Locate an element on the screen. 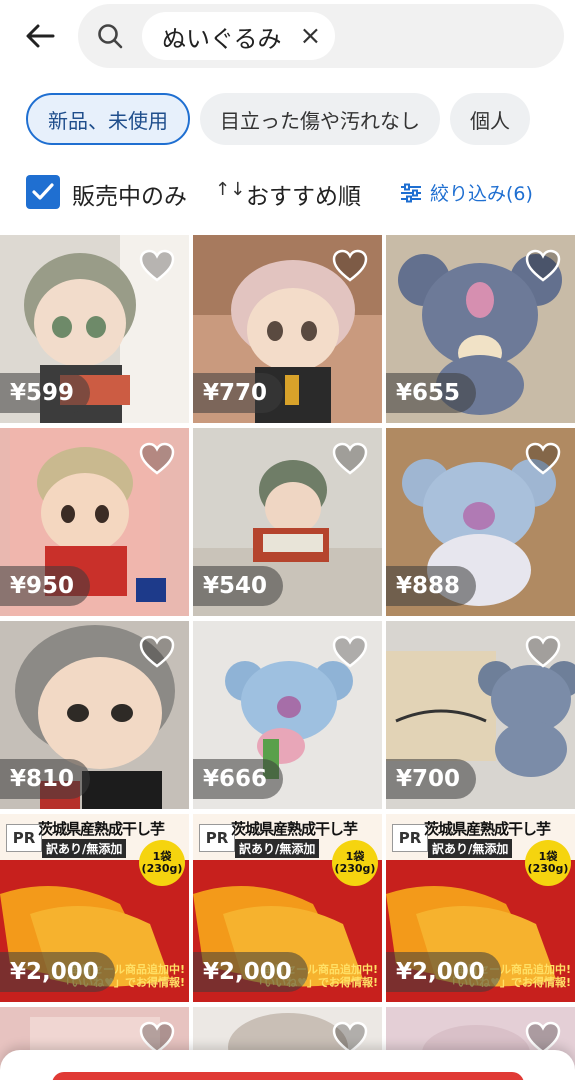  sort-bar: 販売中のみ ↑↓ おすすめ順 絞り込み(6) is located at coordinates (287, 193).